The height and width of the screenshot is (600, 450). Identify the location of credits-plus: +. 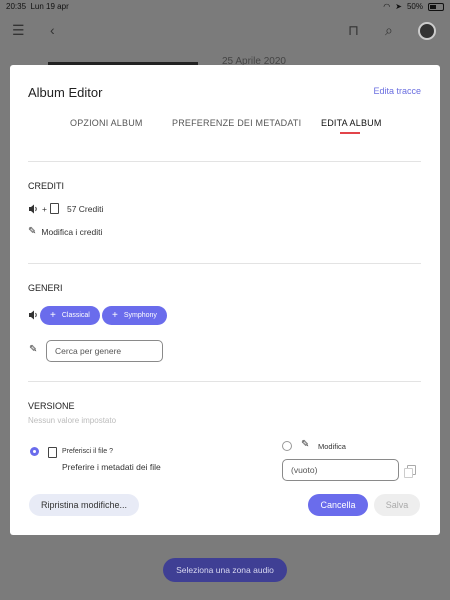
(44, 208).